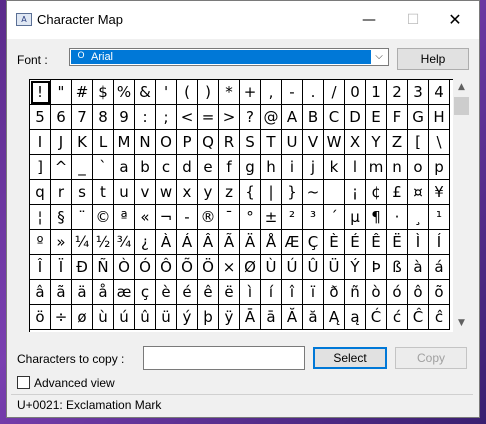  I want to click on character-cell: :, so click(145, 117).